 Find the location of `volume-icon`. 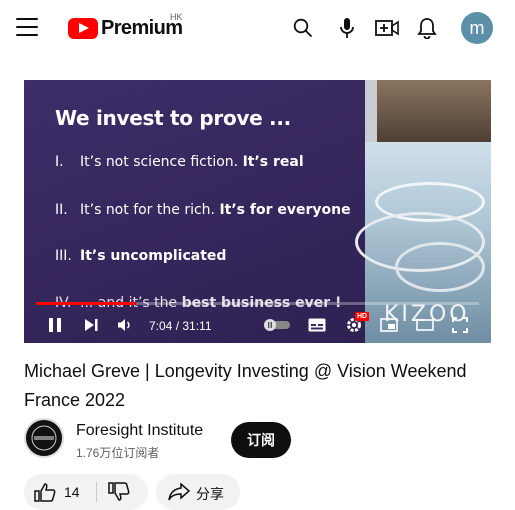

volume-icon is located at coordinates (125, 325).